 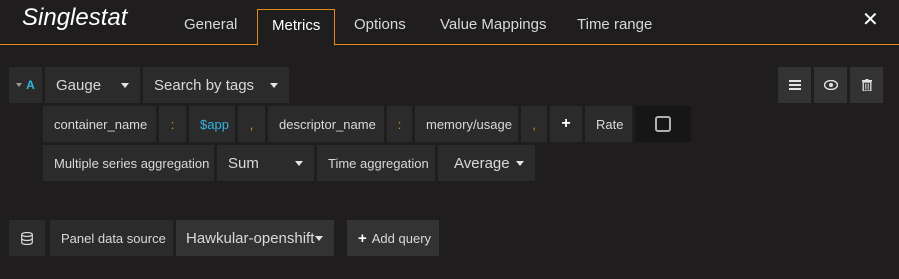 I want to click on remove-query-button, so click(x=866, y=85).